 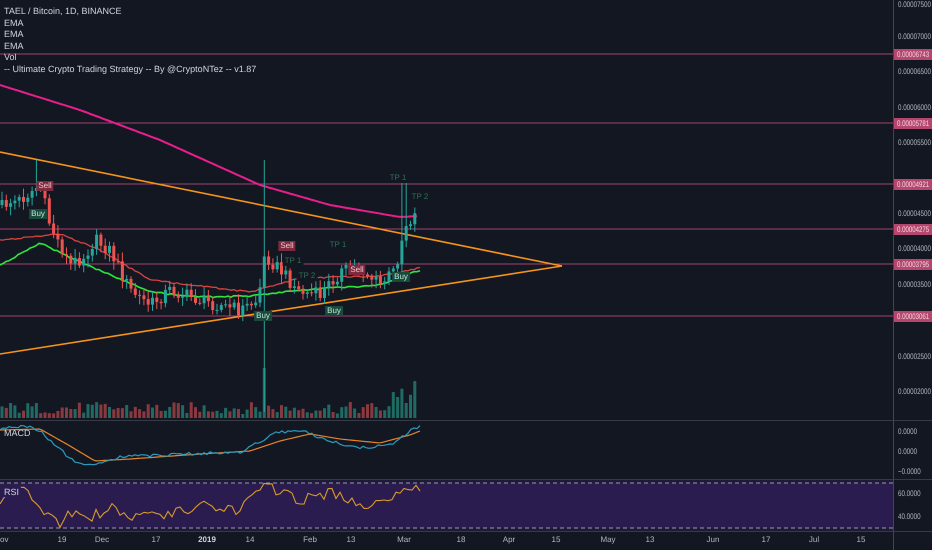 What do you see at coordinates (914, 249) in the screenshot?
I see `price-tick-label: 0.00004000` at bounding box center [914, 249].